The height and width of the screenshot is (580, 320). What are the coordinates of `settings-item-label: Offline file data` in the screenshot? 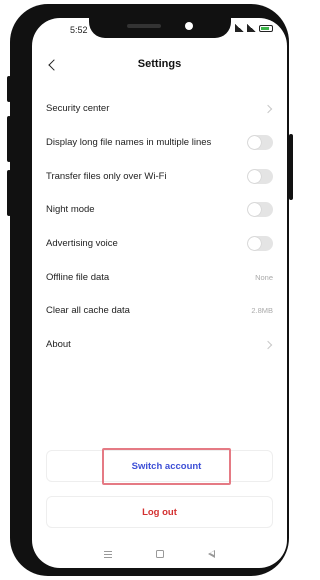 It's located at (78, 277).